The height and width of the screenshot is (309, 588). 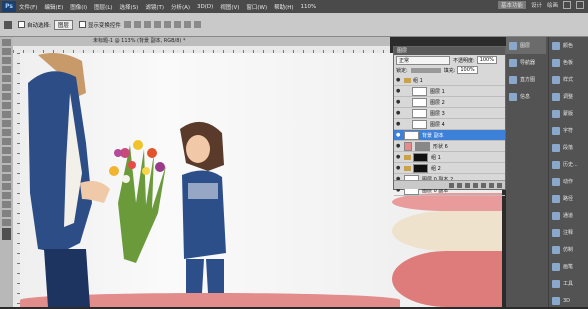 I want to click on dock-navigator: 导航器, so click(x=526, y=62).